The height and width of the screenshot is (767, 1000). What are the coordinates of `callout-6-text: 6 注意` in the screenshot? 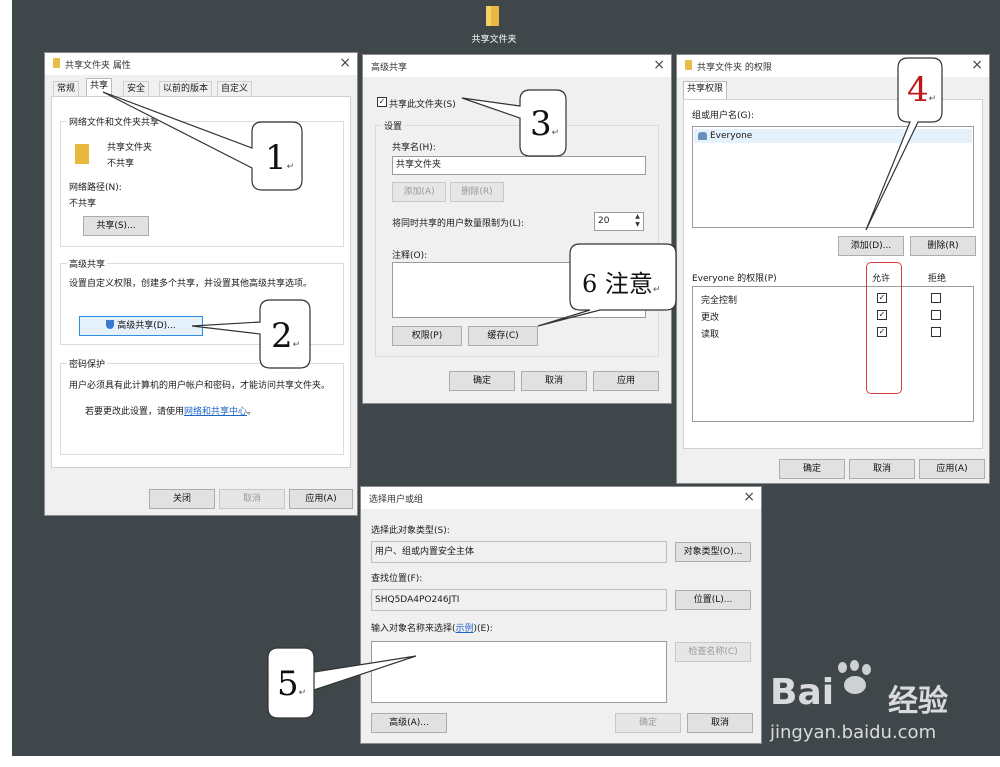 It's located at (617, 284).